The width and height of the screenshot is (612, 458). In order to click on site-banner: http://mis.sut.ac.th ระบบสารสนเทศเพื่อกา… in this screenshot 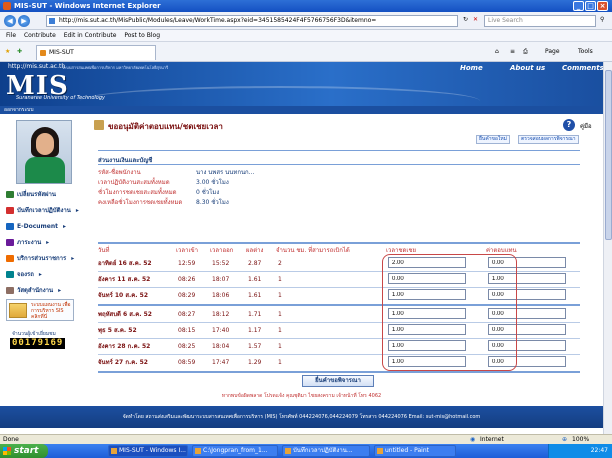, I will do `click(301, 84)`.